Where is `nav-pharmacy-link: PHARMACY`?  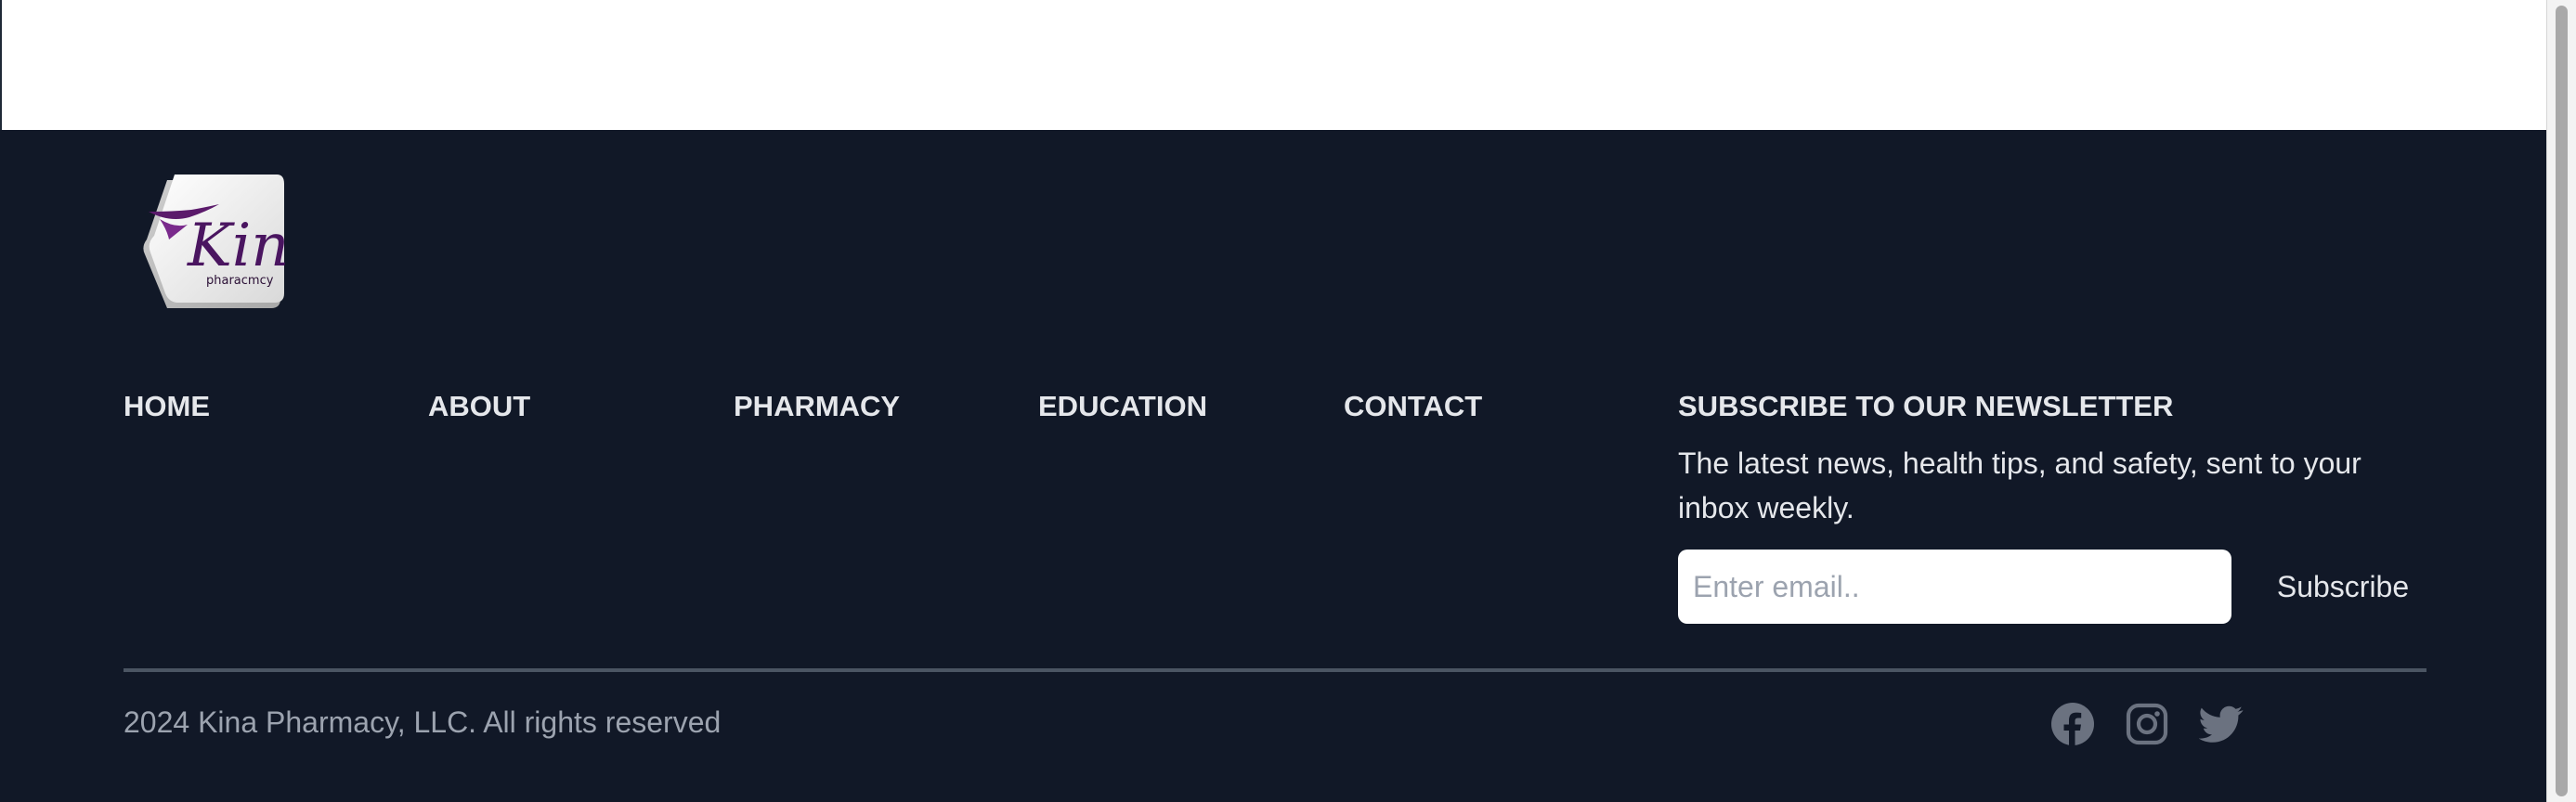
nav-pharmacy-link: PHARMACY is located at coordinates (817, 406).